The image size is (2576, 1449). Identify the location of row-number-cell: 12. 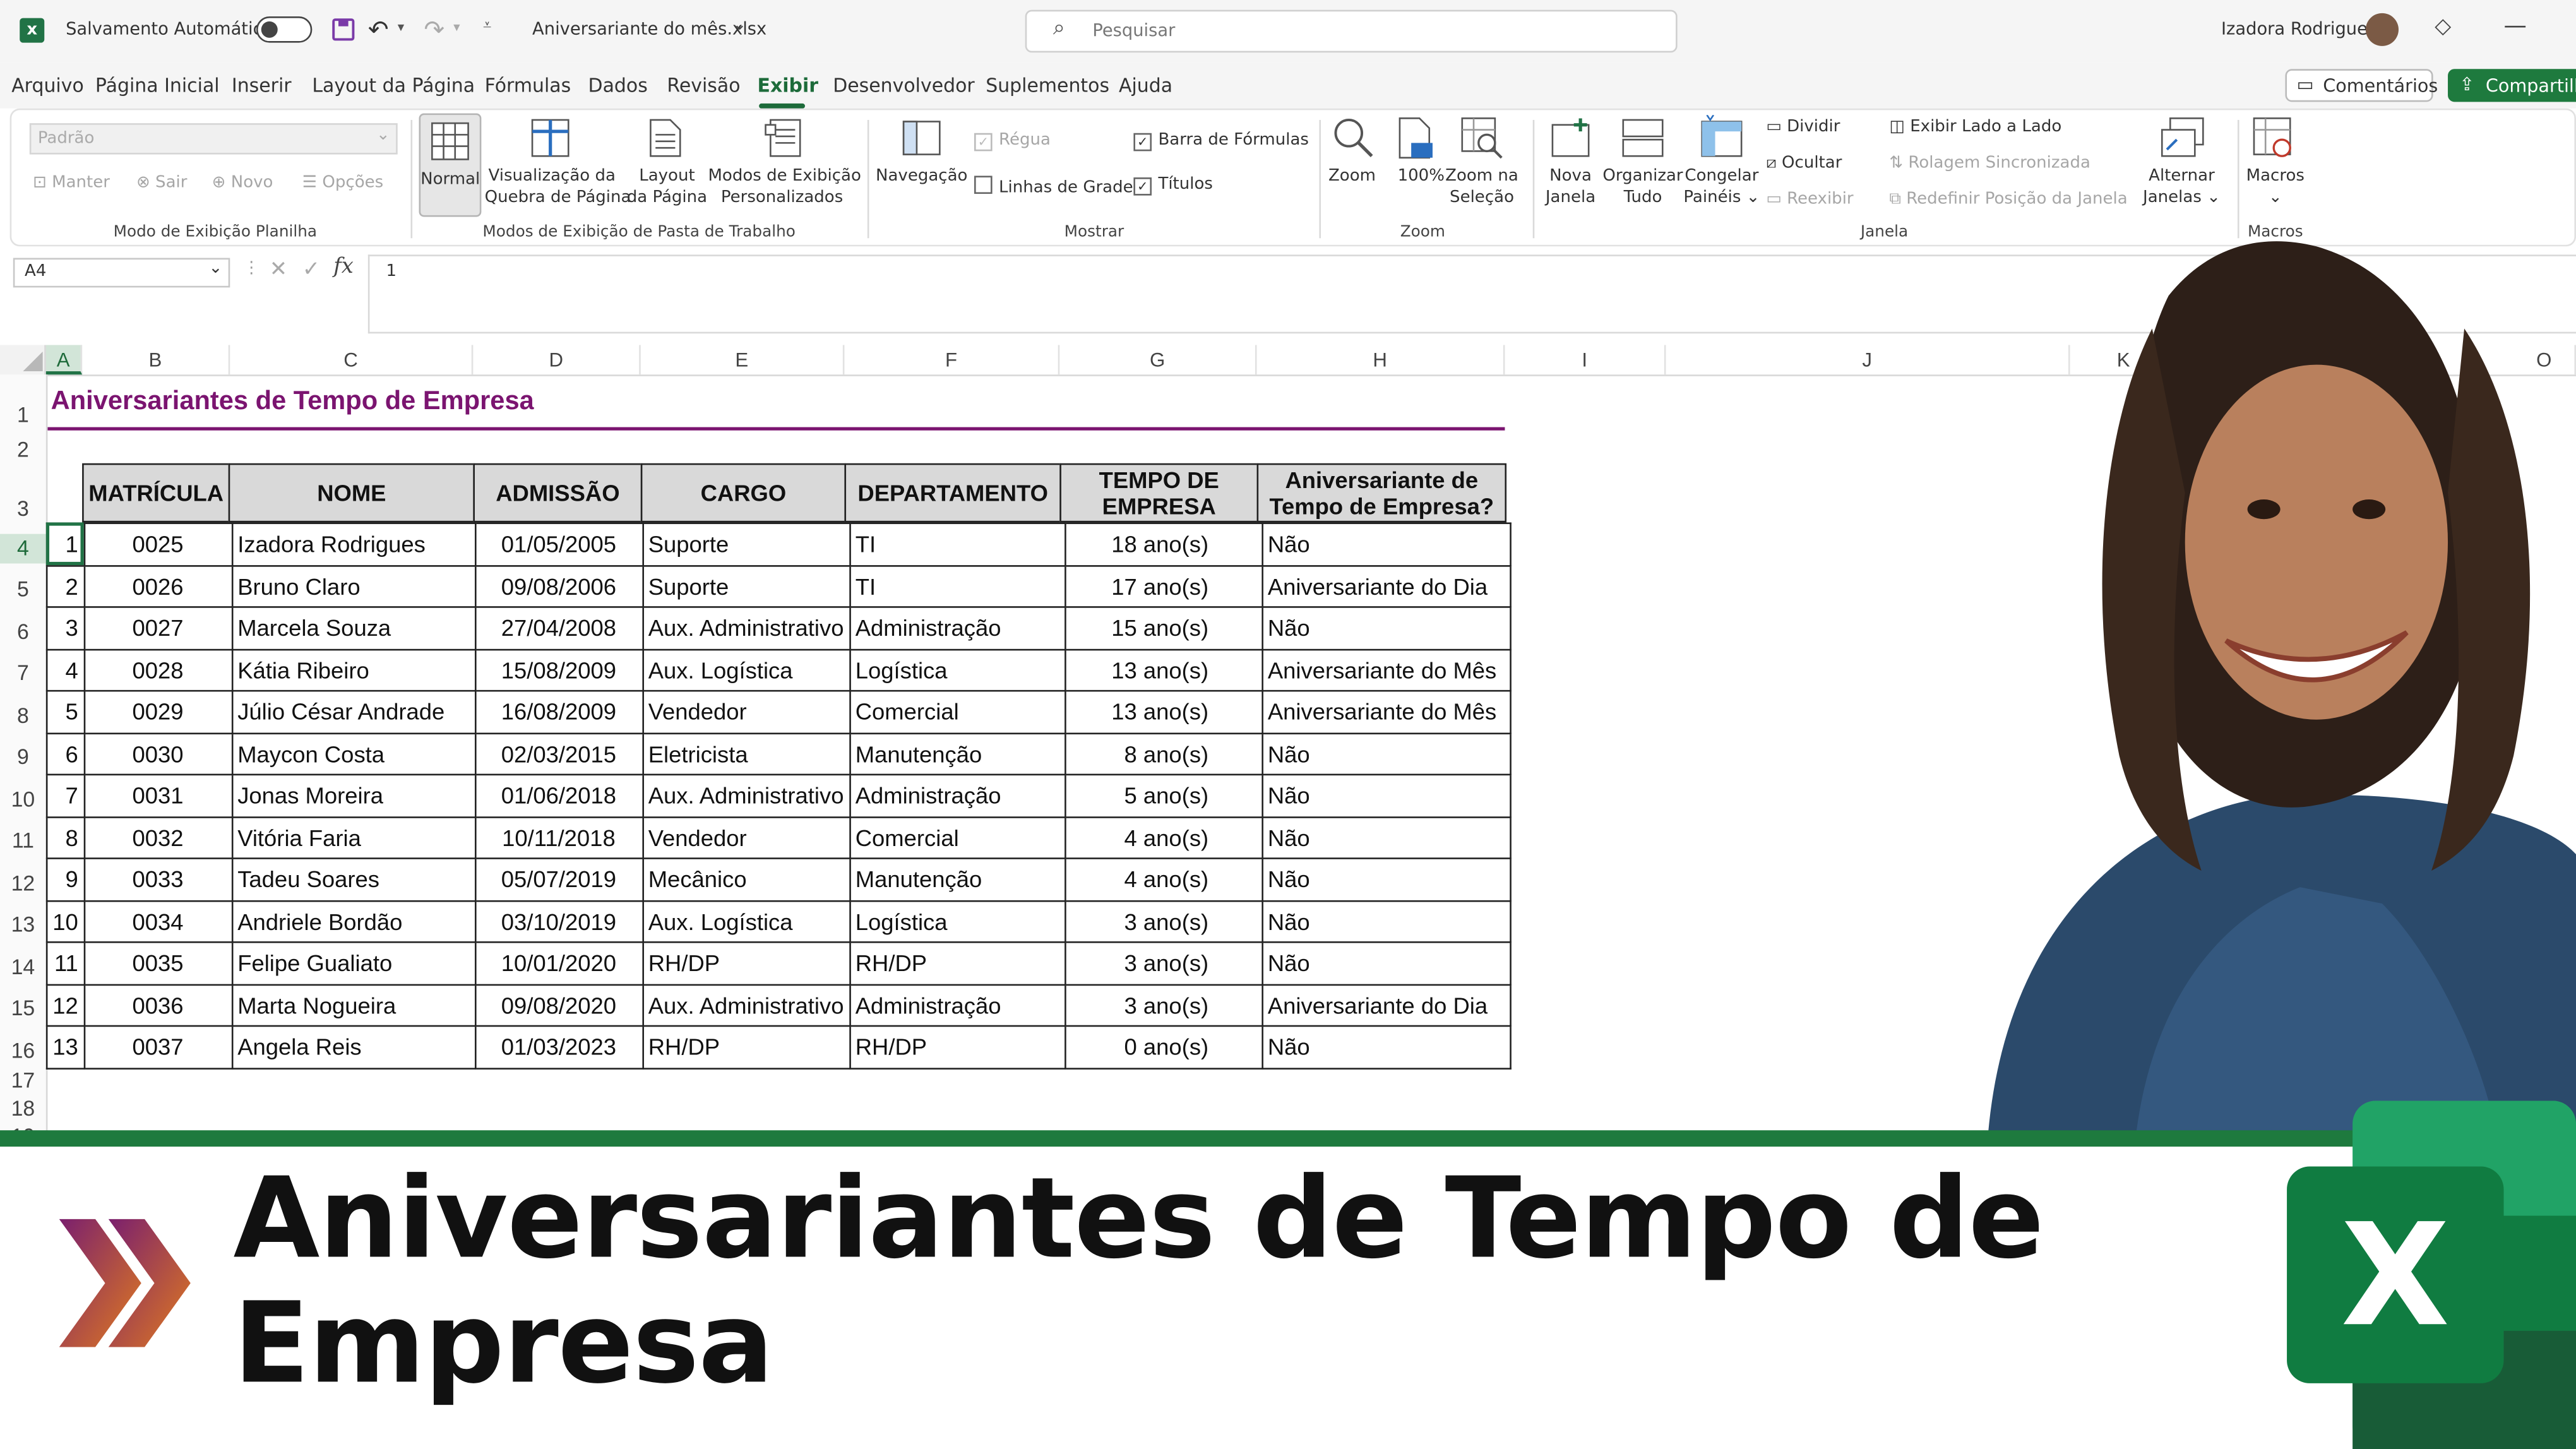
(65, 1005).